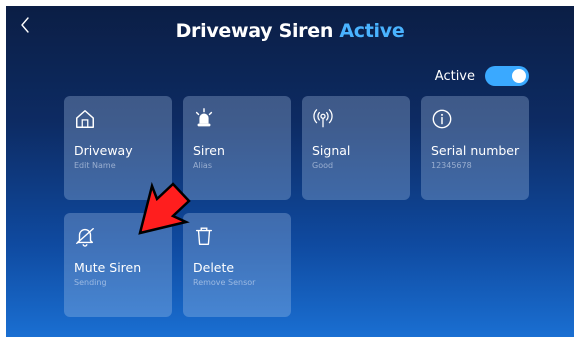  I want to click on trash-icon, so click(204, 236).